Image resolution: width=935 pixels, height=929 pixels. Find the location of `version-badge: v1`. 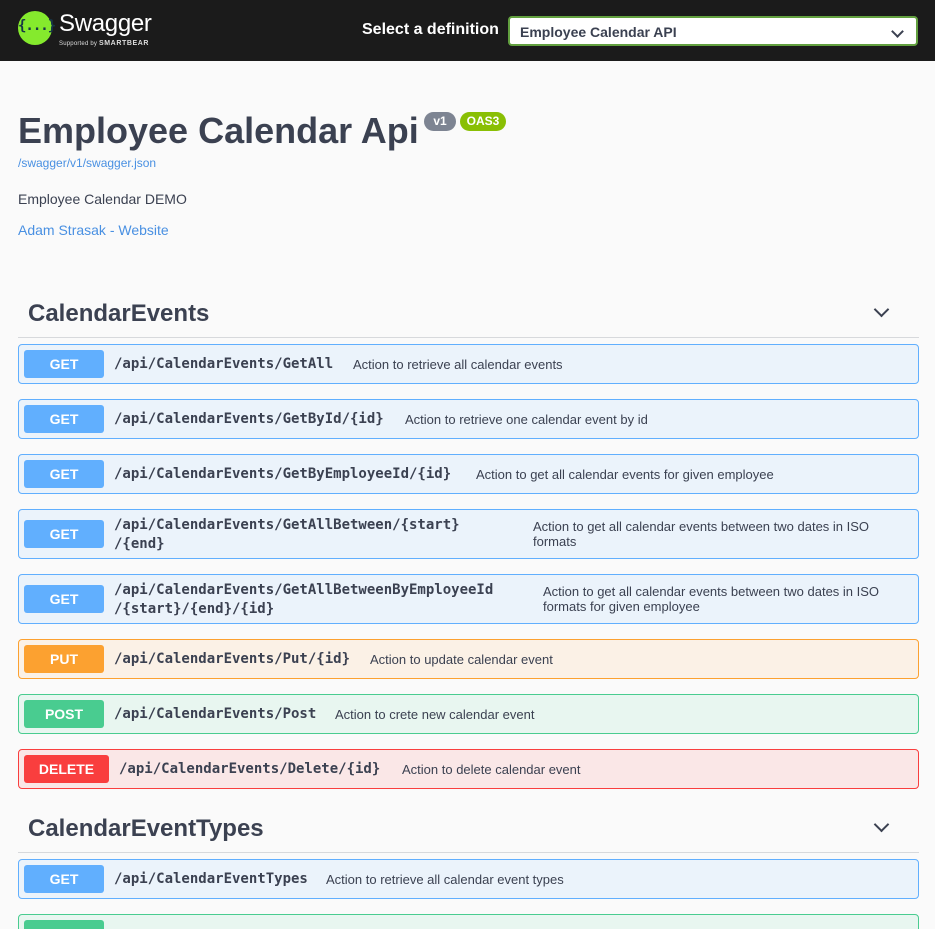

version-badge: v1 is located at coordinates (440, 121).